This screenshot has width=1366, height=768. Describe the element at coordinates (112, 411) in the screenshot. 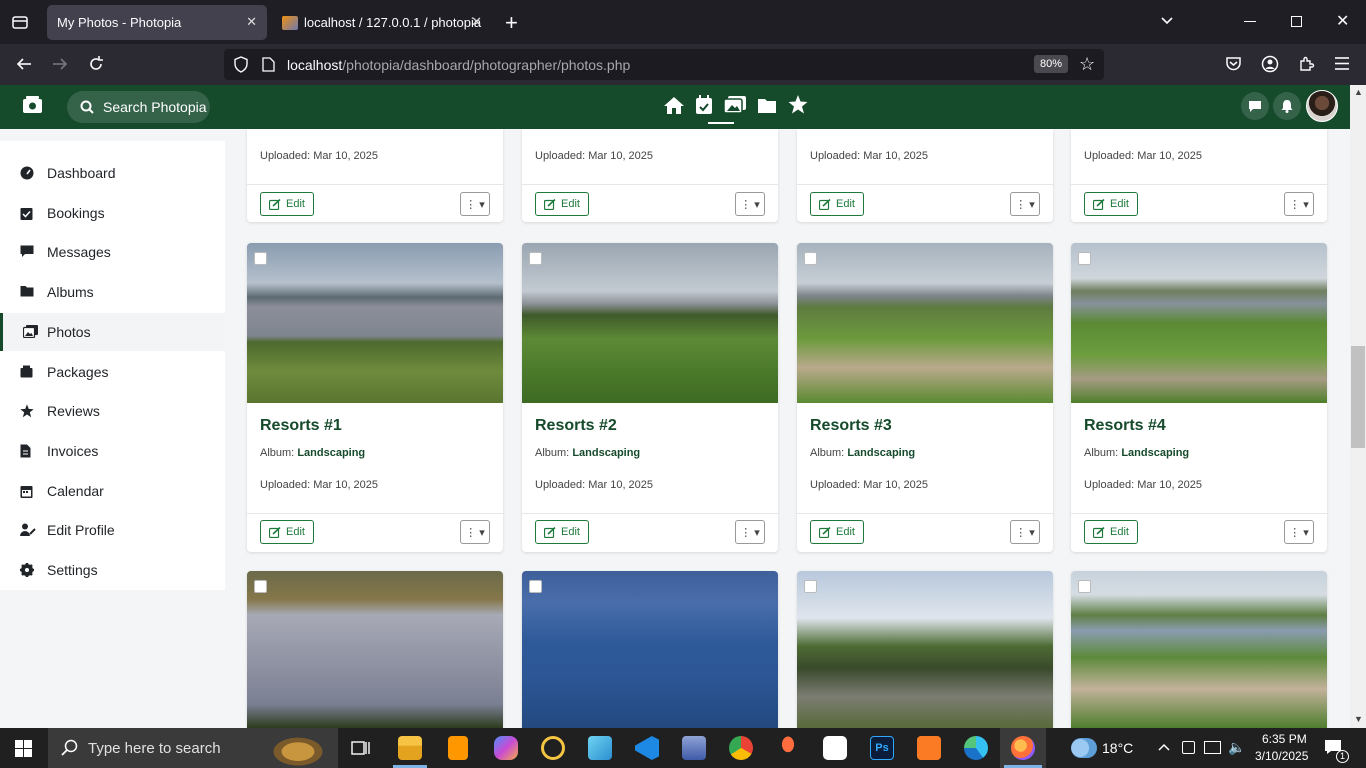

I see `sidebar-item-reviews: Reviews` at that location.